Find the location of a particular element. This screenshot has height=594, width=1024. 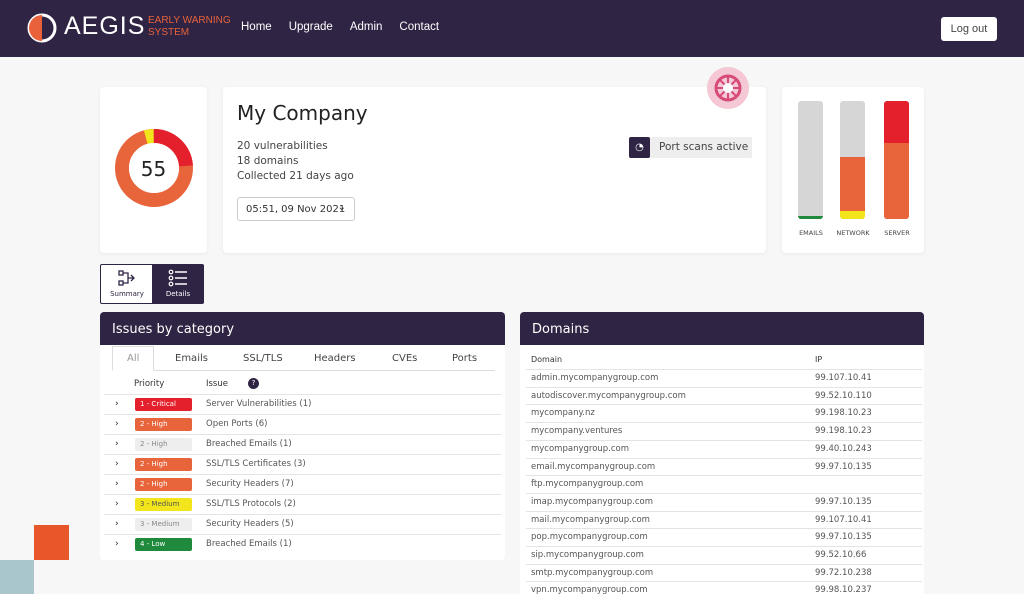

view-toggle: Summary Details is located at coordinates (152, 284).